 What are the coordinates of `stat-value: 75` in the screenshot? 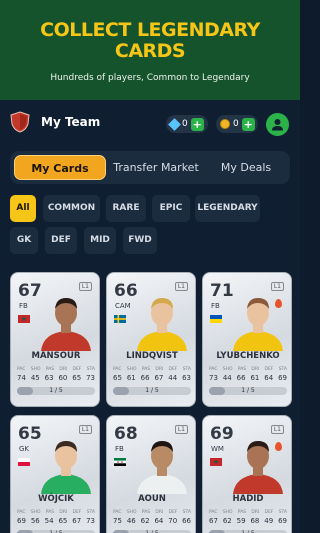 It's located at (117, 521).